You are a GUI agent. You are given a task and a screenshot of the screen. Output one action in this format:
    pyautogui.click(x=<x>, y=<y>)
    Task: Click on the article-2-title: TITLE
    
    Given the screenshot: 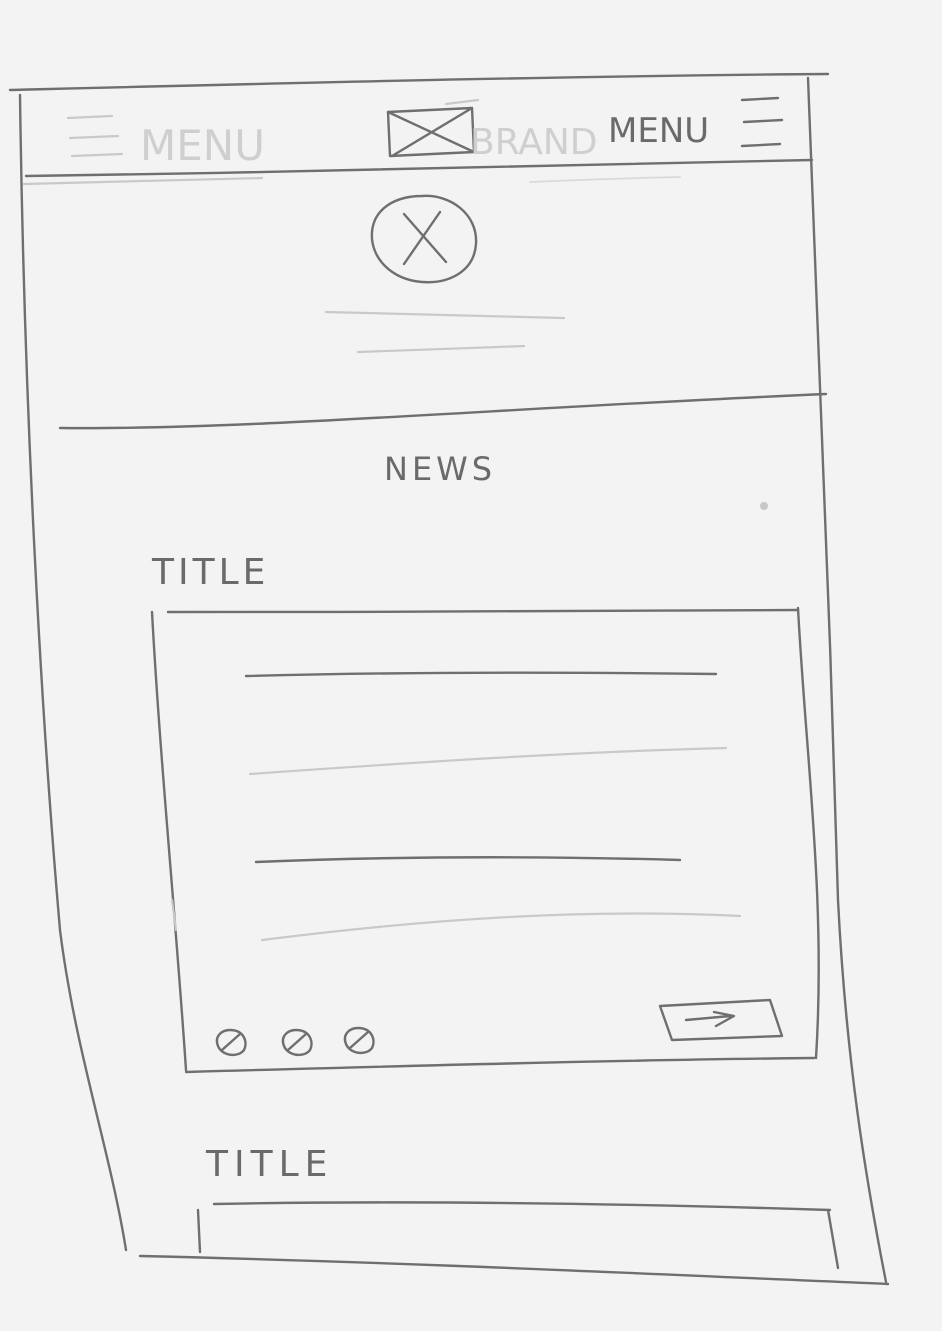 What is the action you would take?
    pyautogui.click(x=269, y=1164)
    